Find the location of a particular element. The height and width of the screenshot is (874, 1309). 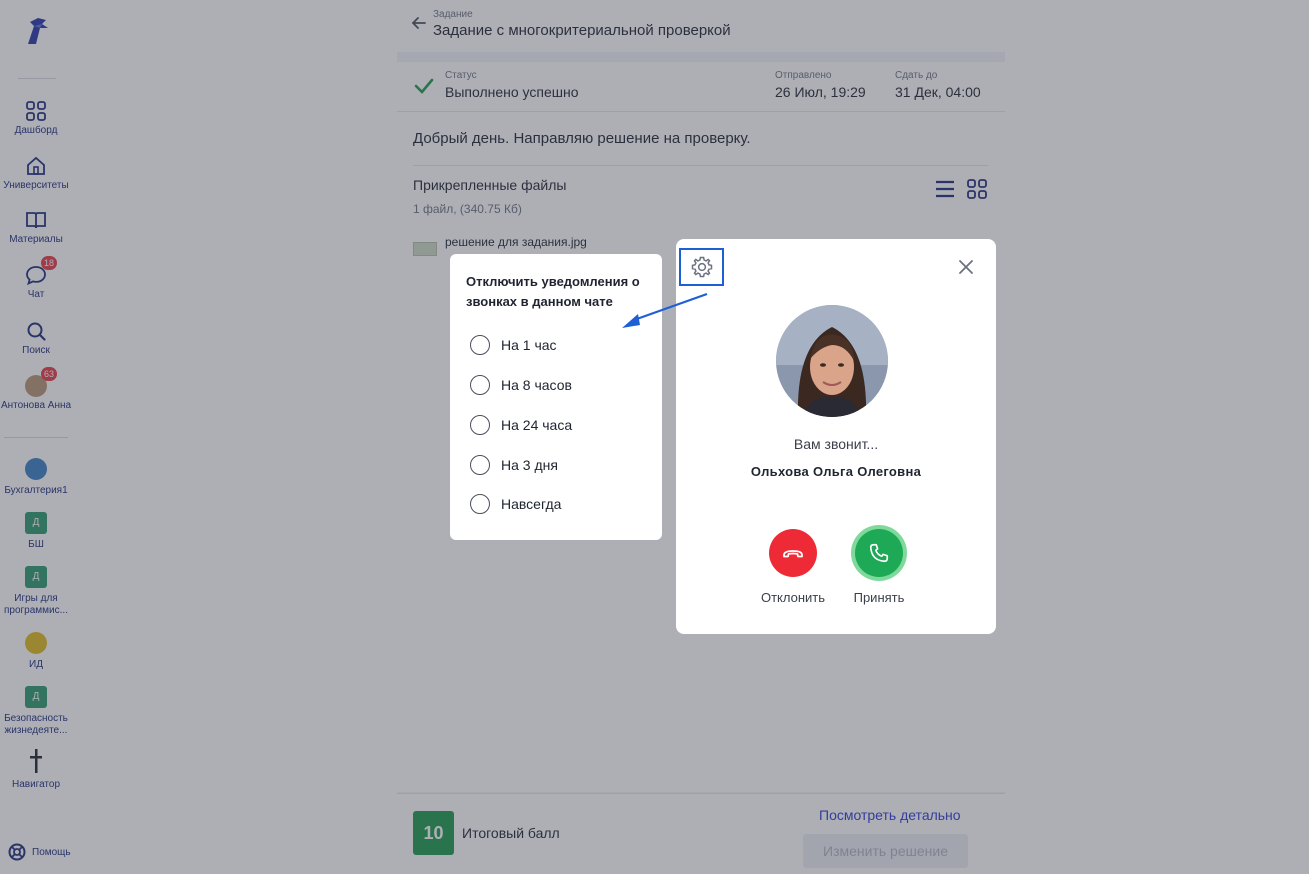

accept-label: Принять is located at coordinates (879, 597).